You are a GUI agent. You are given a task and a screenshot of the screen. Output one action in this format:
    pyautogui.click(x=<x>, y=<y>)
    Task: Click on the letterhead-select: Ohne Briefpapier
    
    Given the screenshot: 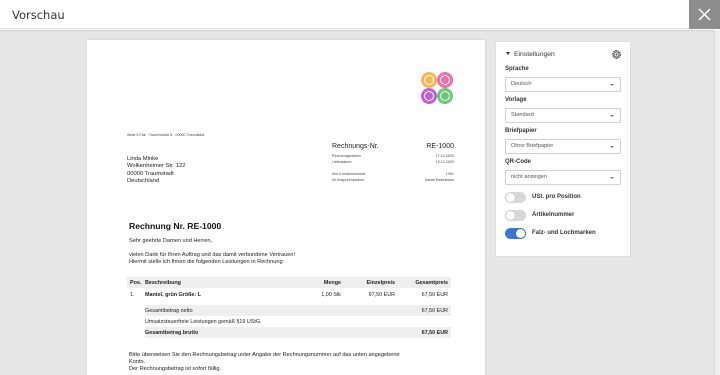 What is the action you would take?
    pyautogui.click(x=563, y=146)
    